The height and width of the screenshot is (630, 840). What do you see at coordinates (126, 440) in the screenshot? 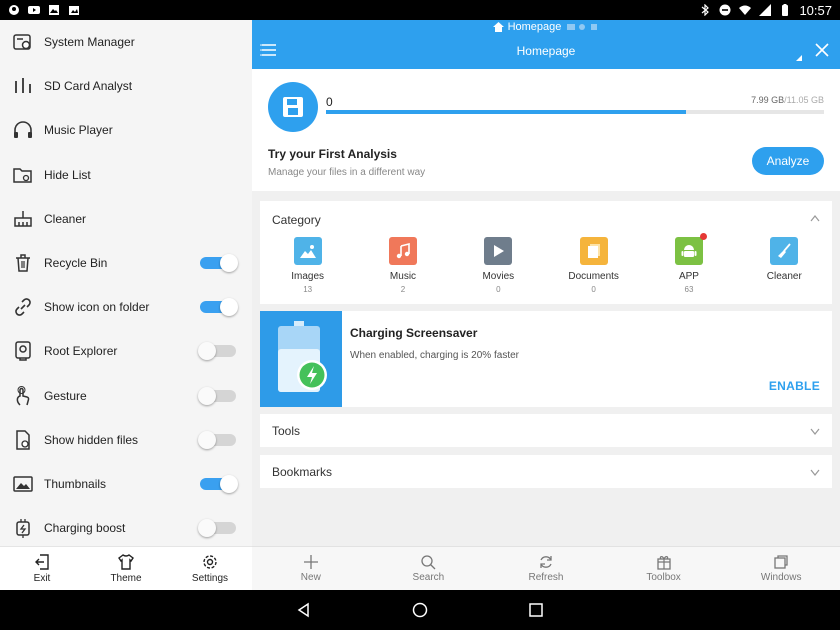
I see `drawer-item-show-hidden-files: Show hidden files` at bounding box center [126, 440].